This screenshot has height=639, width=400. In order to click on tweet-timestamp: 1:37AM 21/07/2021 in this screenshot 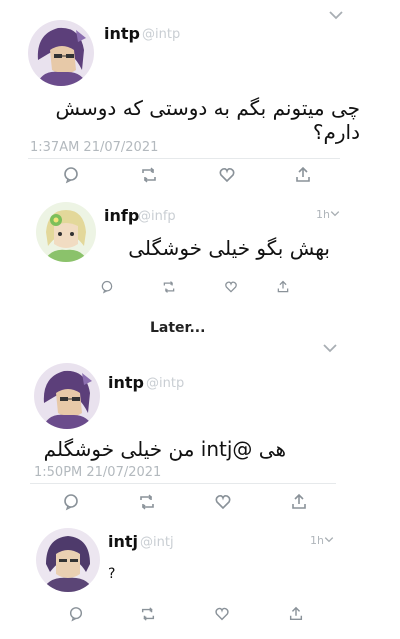, I will do `click(94, 147)`.